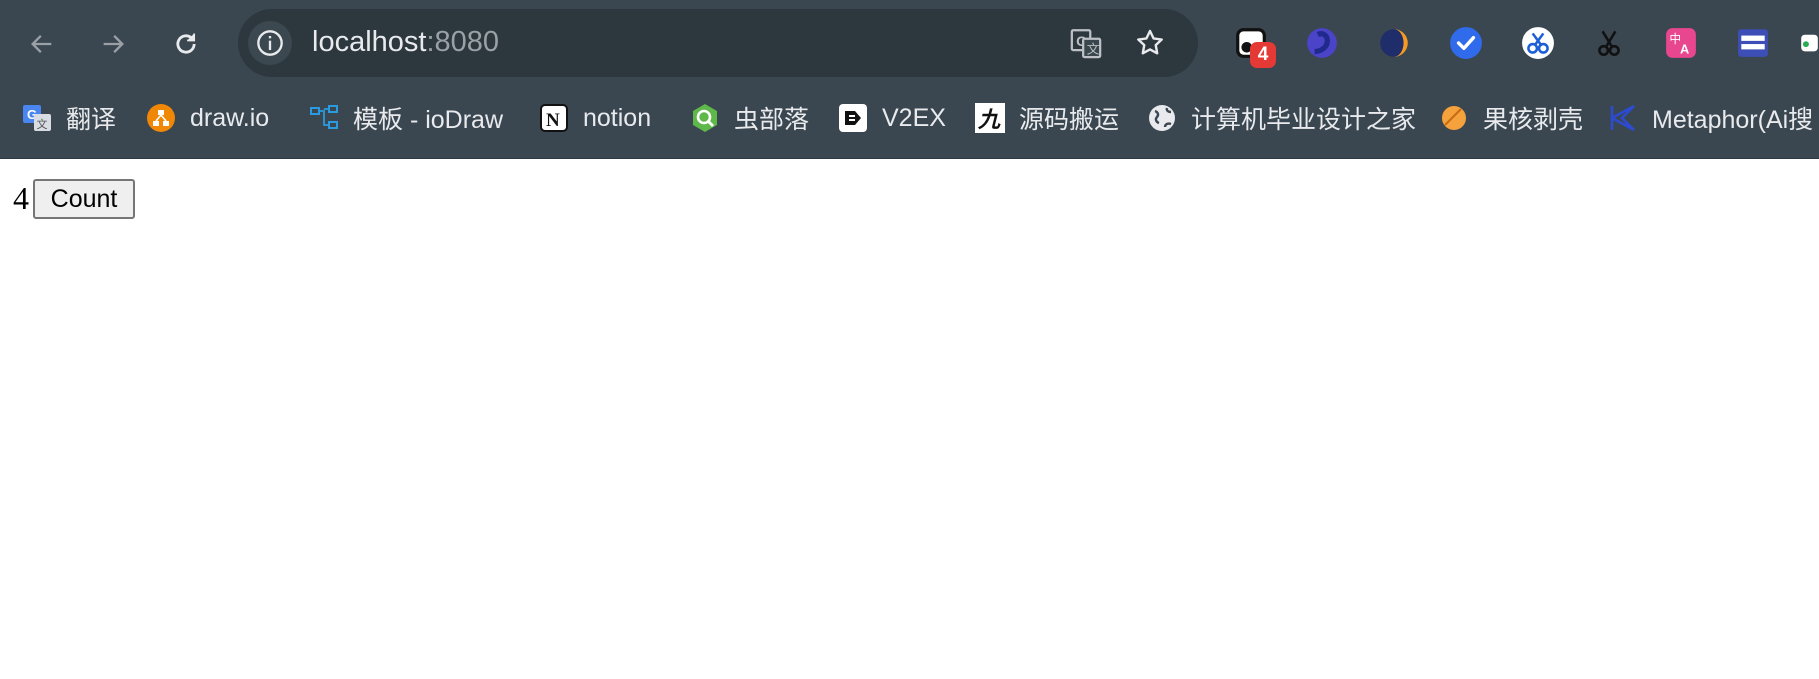 This screenshot has width=1819, height=679. I want to click on extension-checkmark, so click(1466, 43).